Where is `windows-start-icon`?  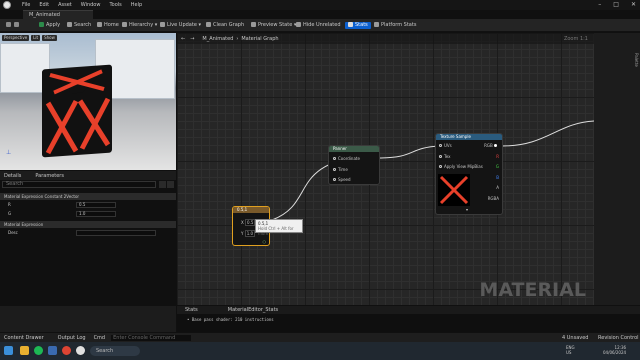
windows-start-icon is located at coordinates (8, 350).